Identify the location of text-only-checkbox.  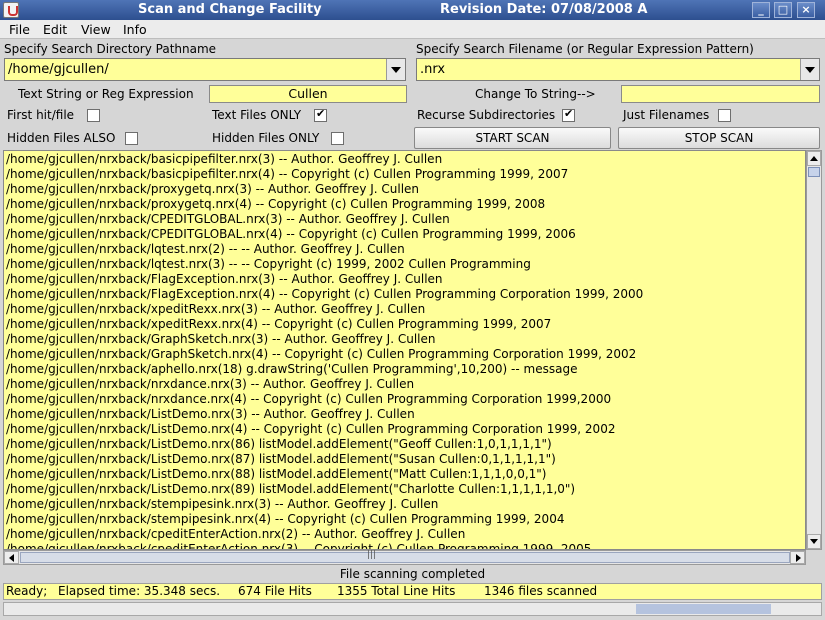
(320, 114).